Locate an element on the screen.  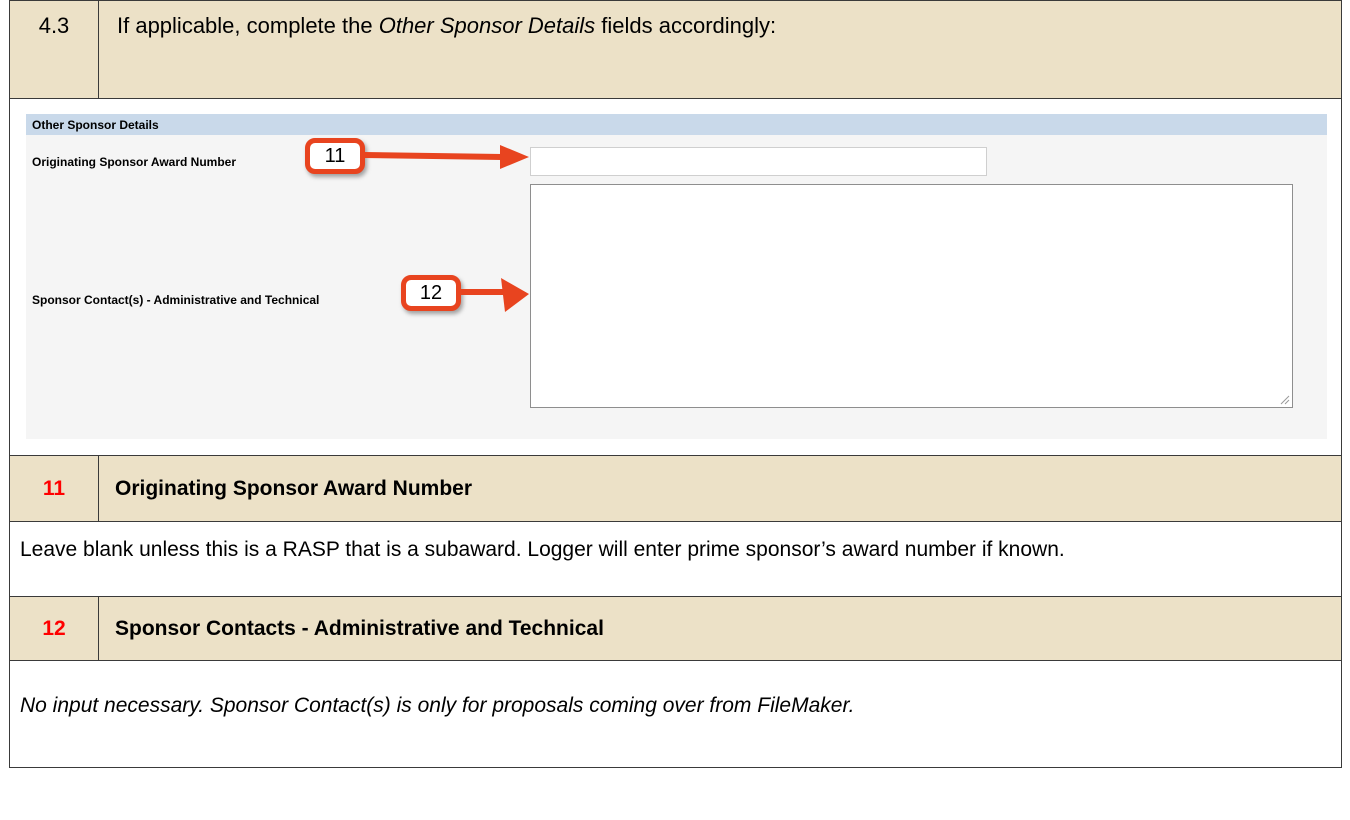
resize-grip-icon is located at coordinates (1284, 399).